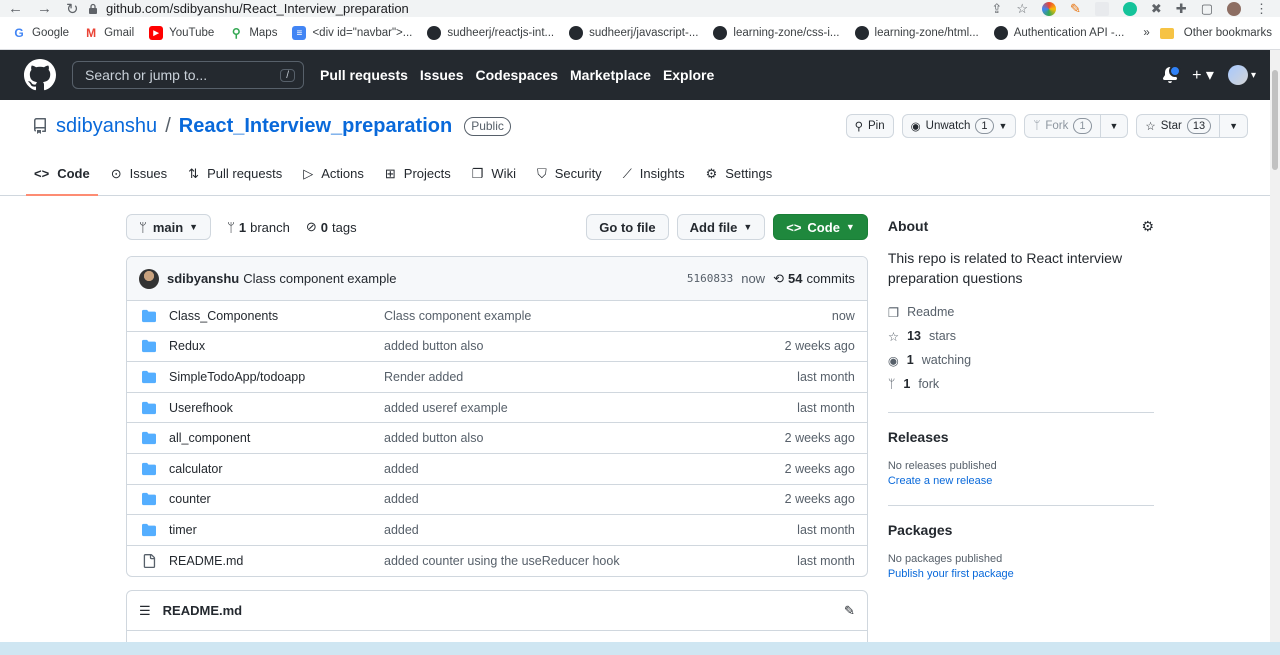  I want to click on commit-author-link: sdibyanshu, so click(203, 278).